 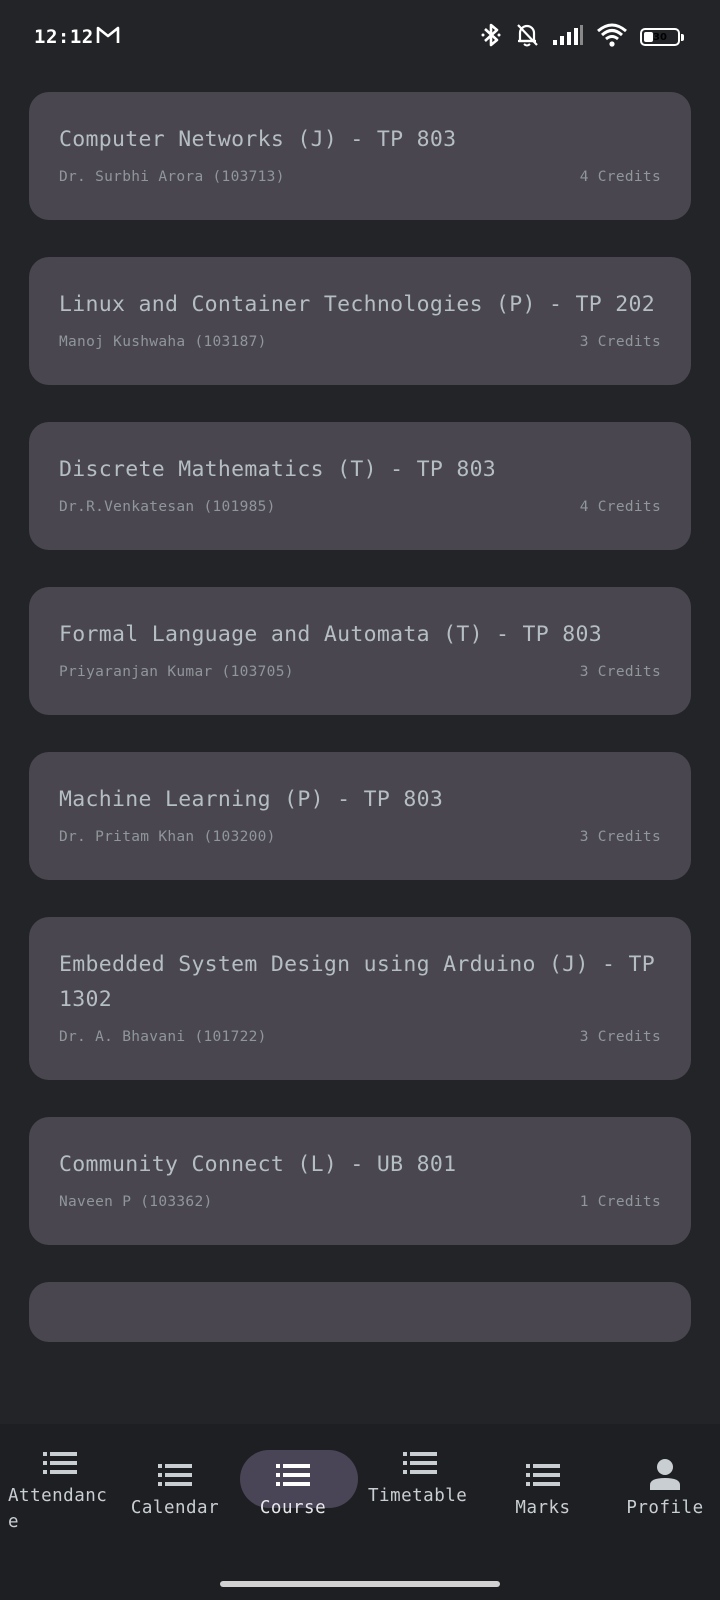 I want to click on nav-label-course: Course, so click(x=293, y=1508).